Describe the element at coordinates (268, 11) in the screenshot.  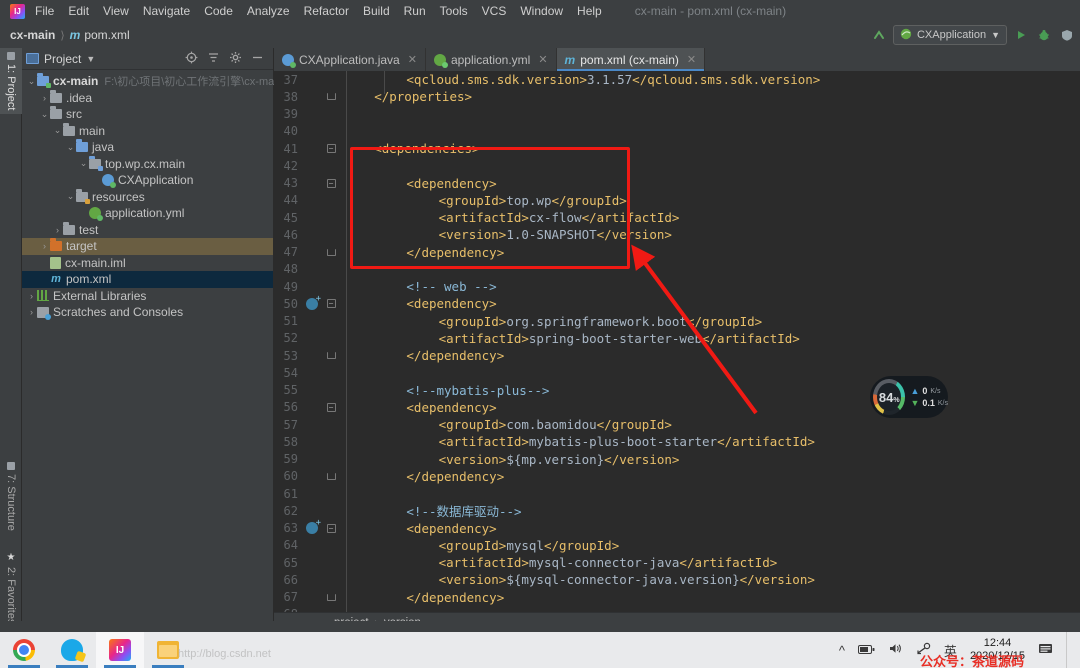
I see `menu-item-analyze: Analyze` at that location.